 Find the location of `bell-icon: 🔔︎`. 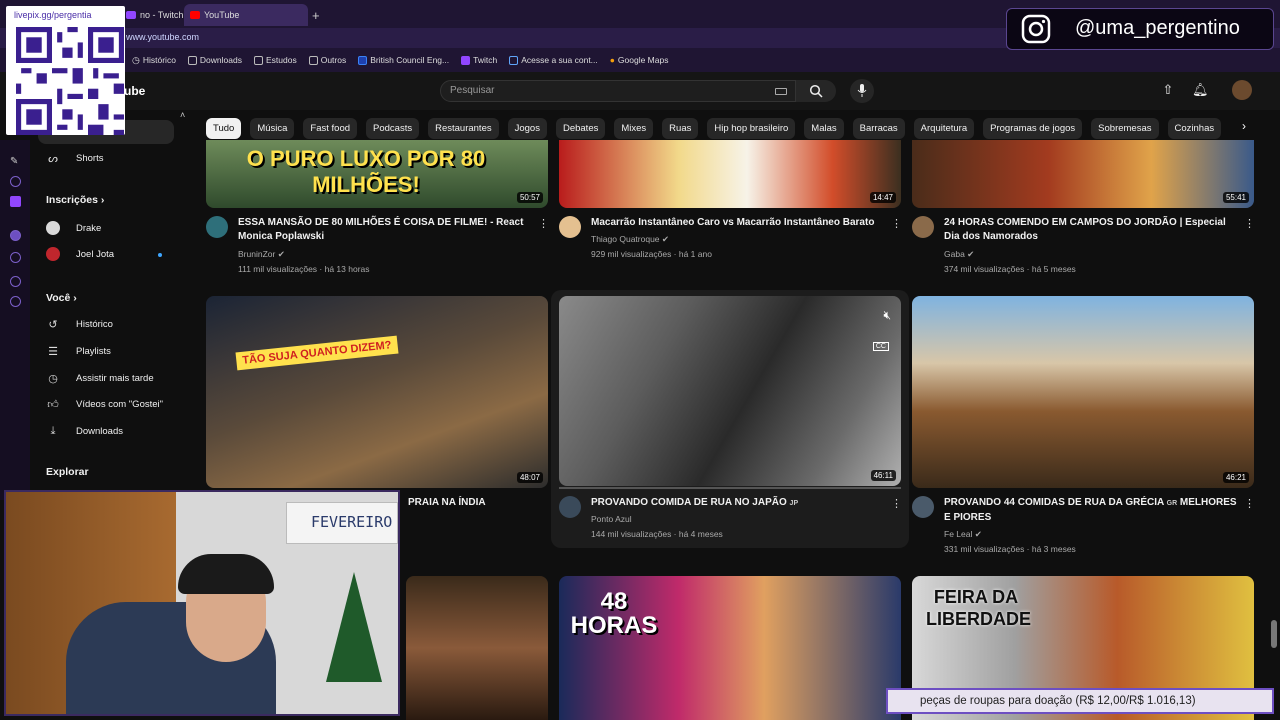

bell-icon: 🔔︎ is located at coordinates (1200, 90).